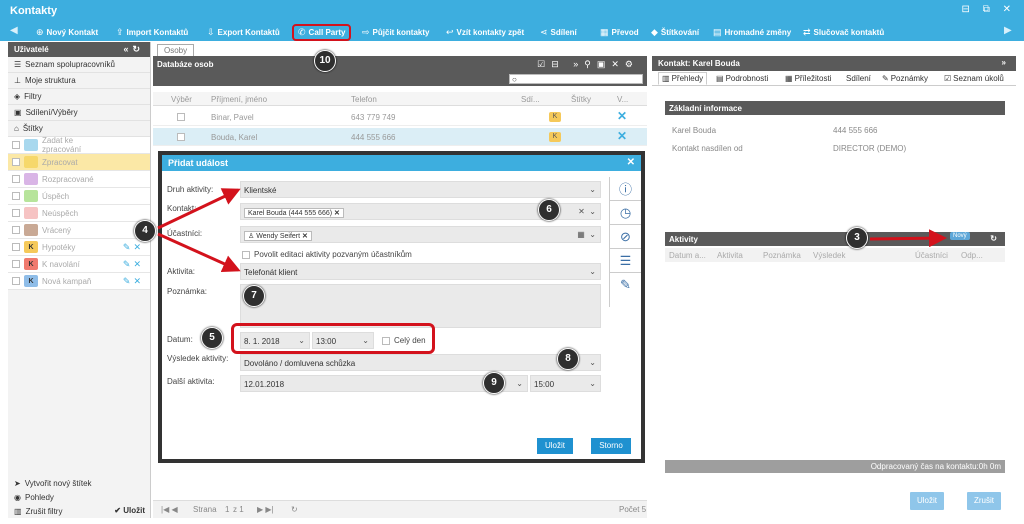 Image resolution: width=1024 pixels, height=524 pixels. I want to click on window-controls: ⊟ ⧉ ✕, so click(989, 9).